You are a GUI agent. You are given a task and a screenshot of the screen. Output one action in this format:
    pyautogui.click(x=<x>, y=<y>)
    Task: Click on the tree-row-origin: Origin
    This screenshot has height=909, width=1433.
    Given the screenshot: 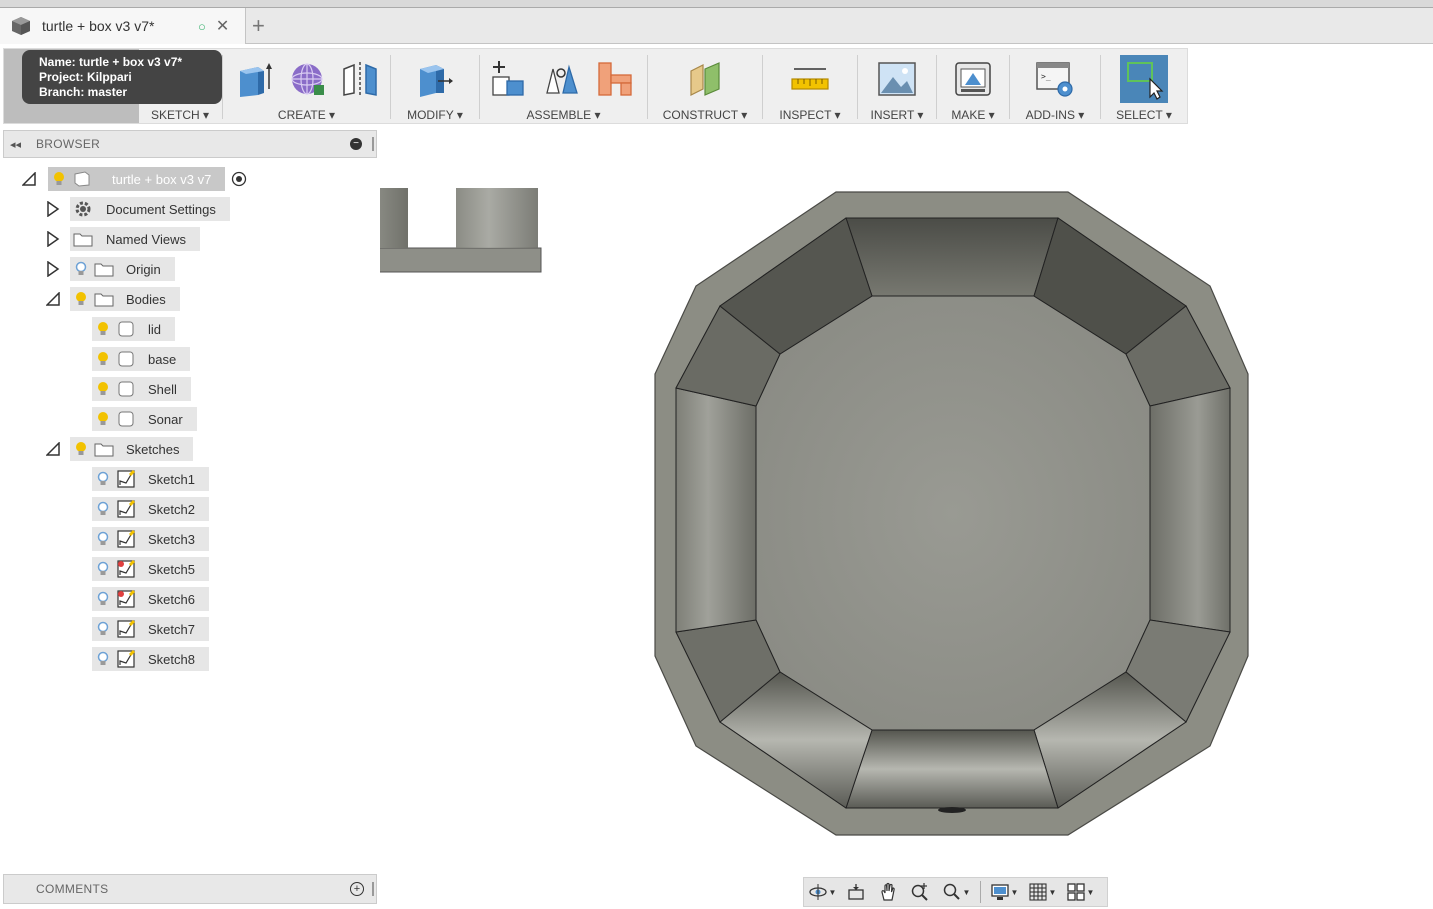 What is the action you would take?
    pyautogui.click(x=110, y=269)
    